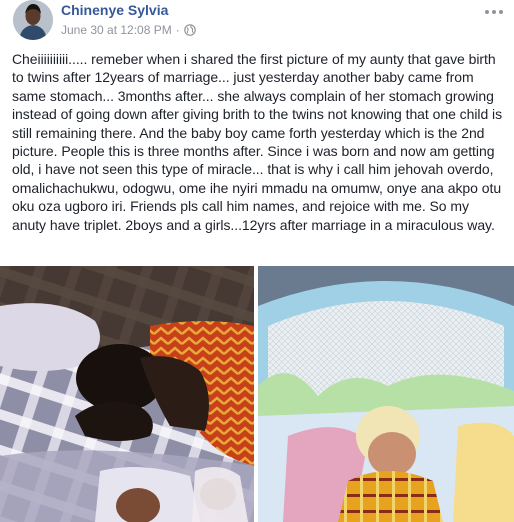  I want to click on post-meta: June 30 at 12:08 PM ·, so click(128, 30).